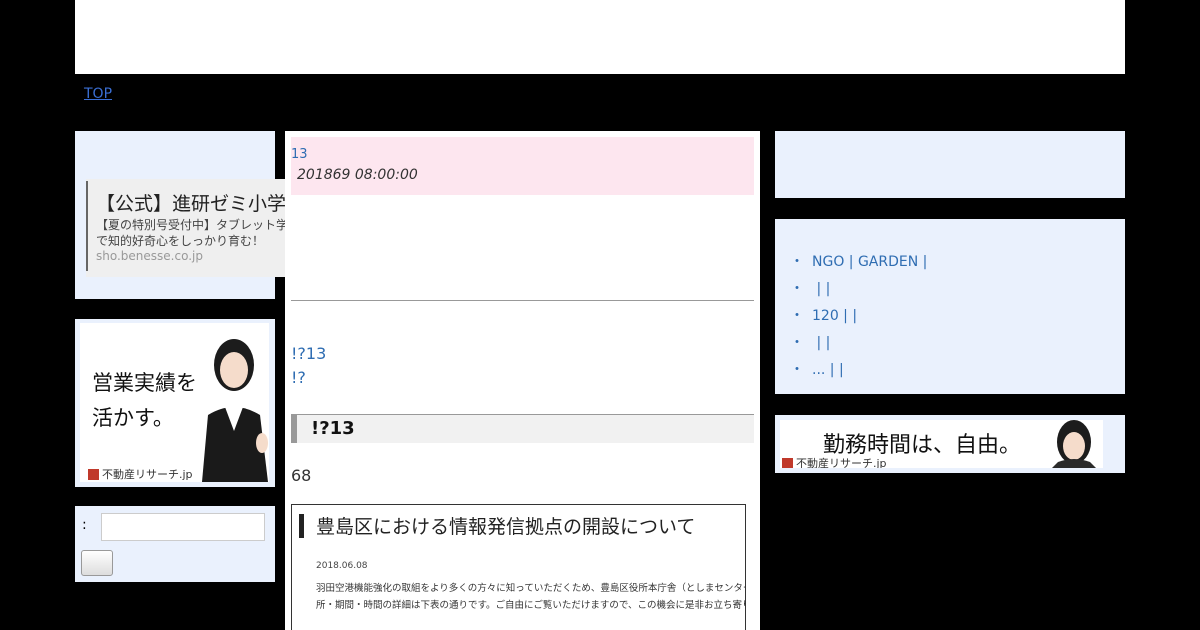  What do you see at coordinates (869, 262) in the screenshot?
I see `recent-post-link: NGO | GARDEN |` at bounding box center [869, 262].